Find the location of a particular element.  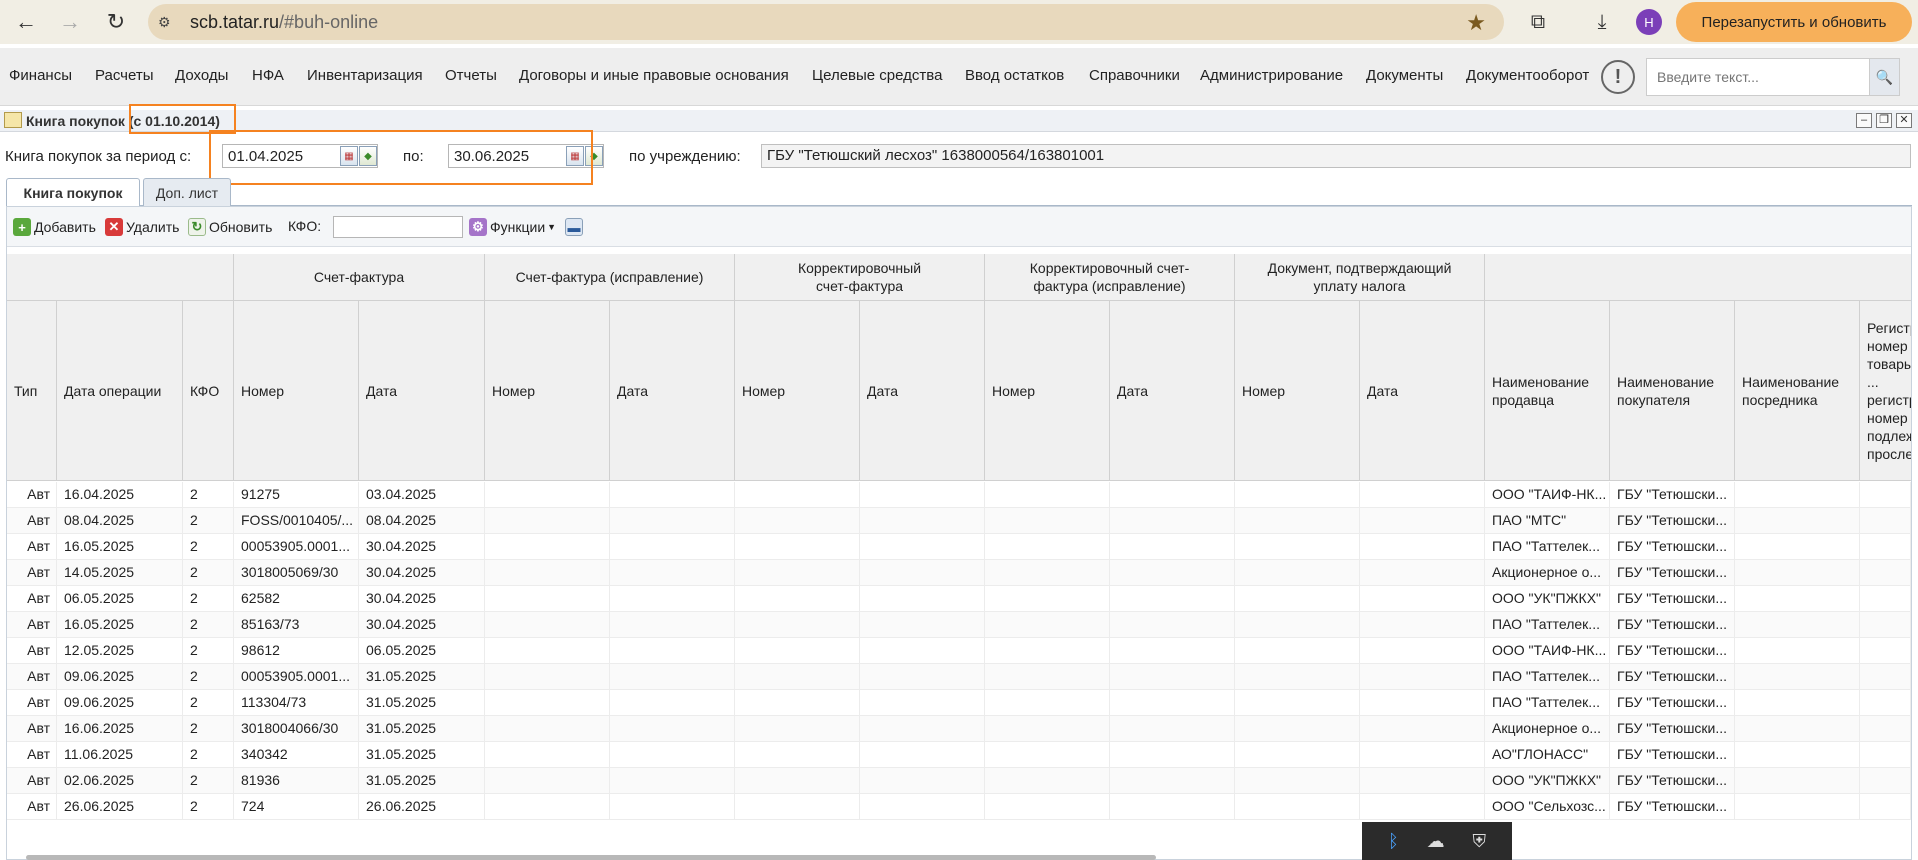

functions-button: ⚙ Функции ▼ is located at coordinates (512, 227).